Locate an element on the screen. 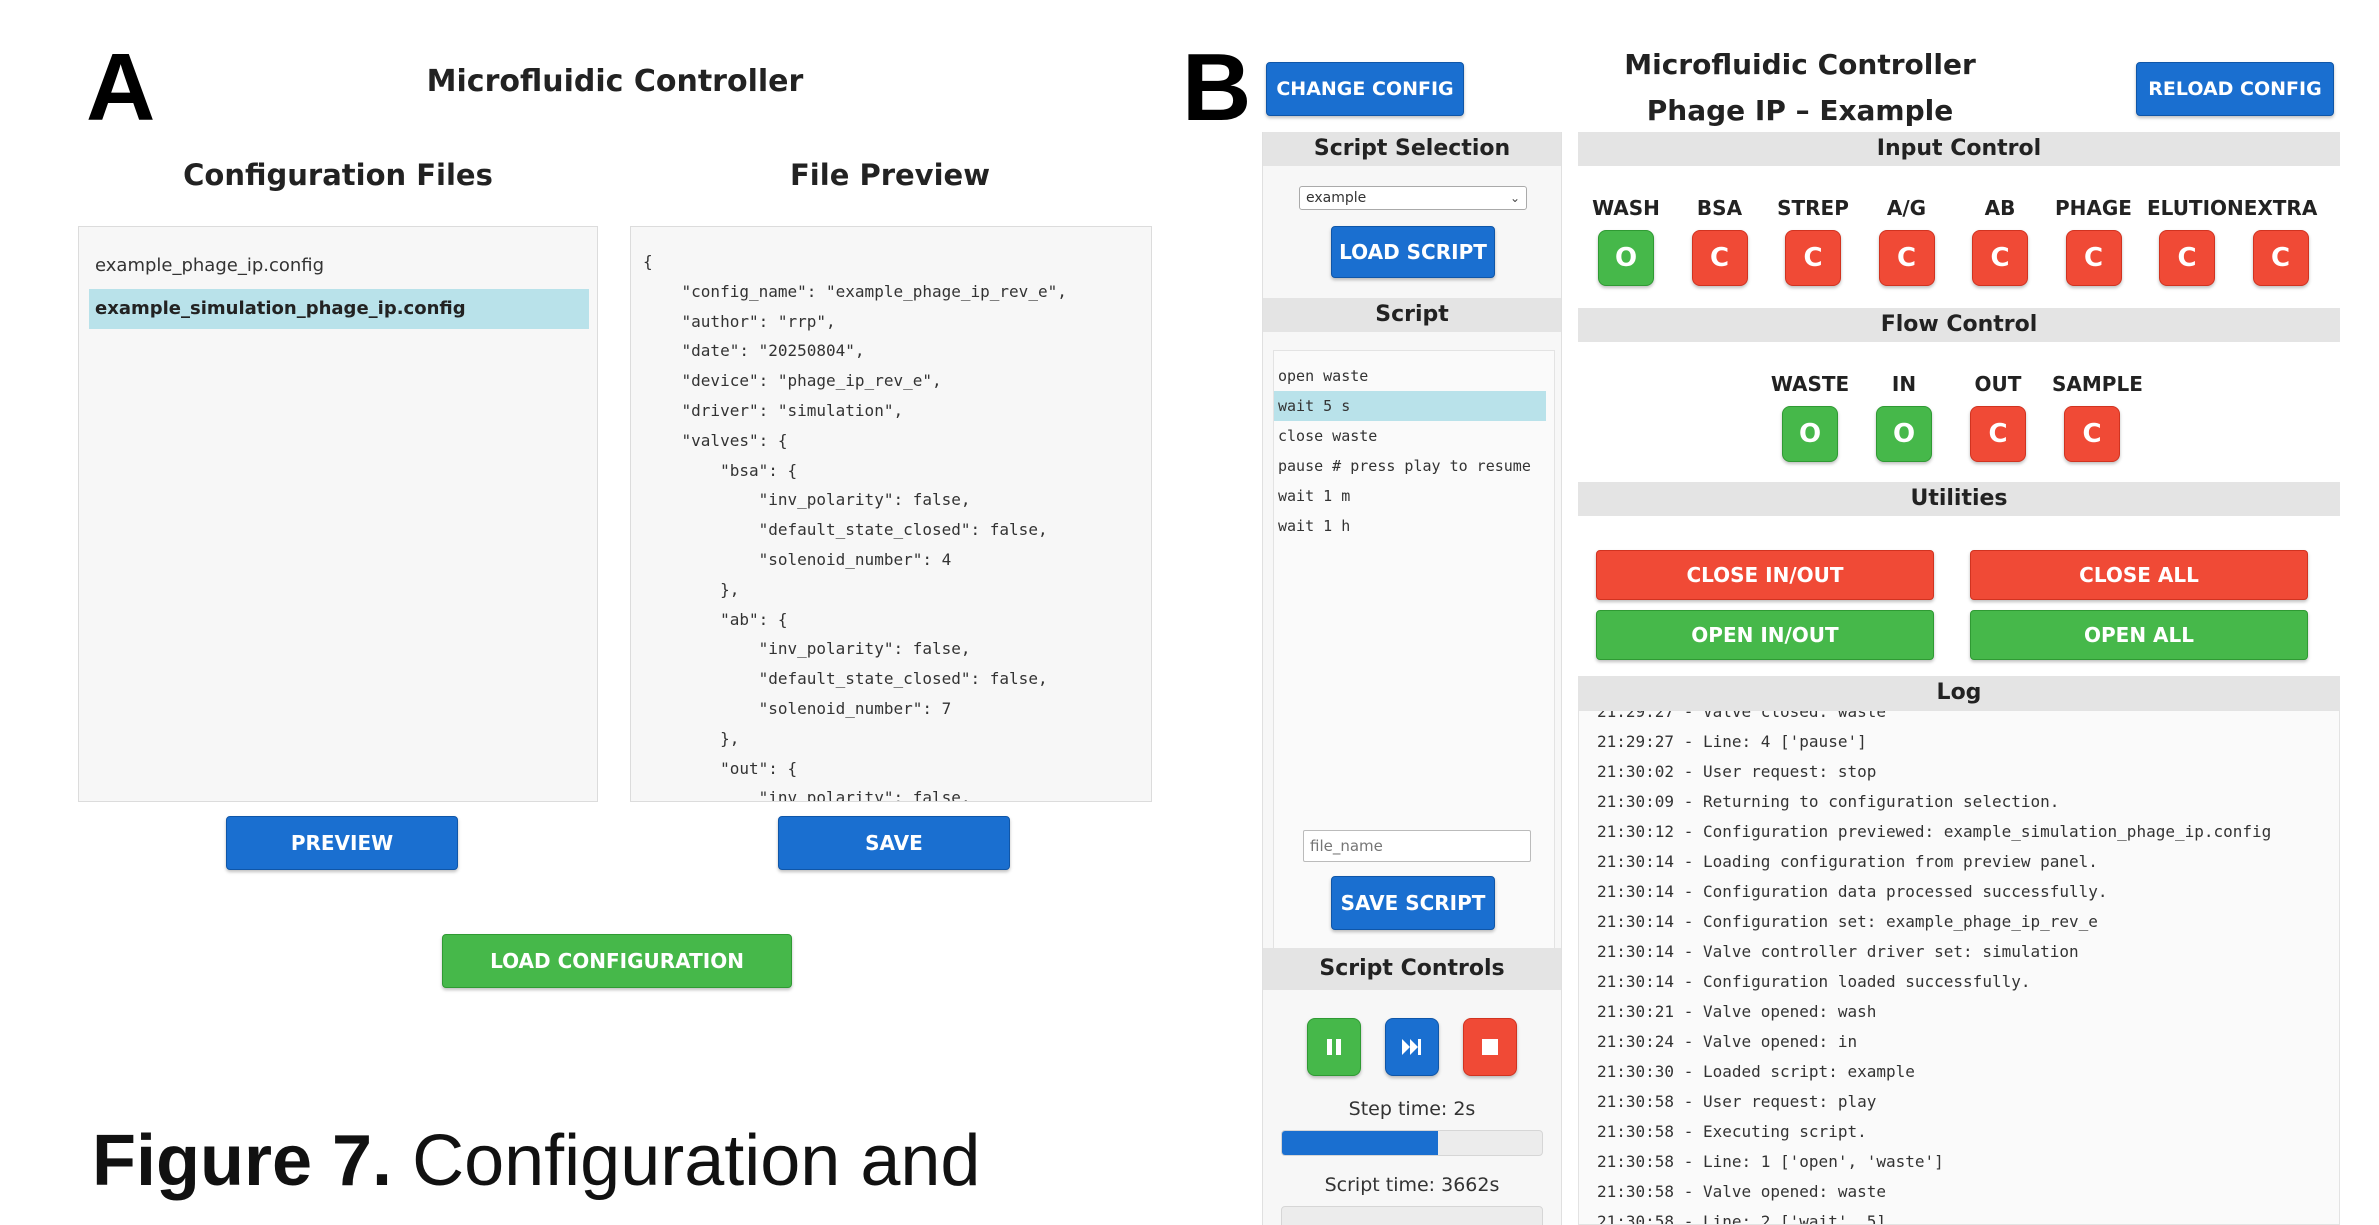 The height and width of the screenshot is (1225, 2379). load-configuration-button: LOAD CONFIGURATION is located at coordinates (617, 961).